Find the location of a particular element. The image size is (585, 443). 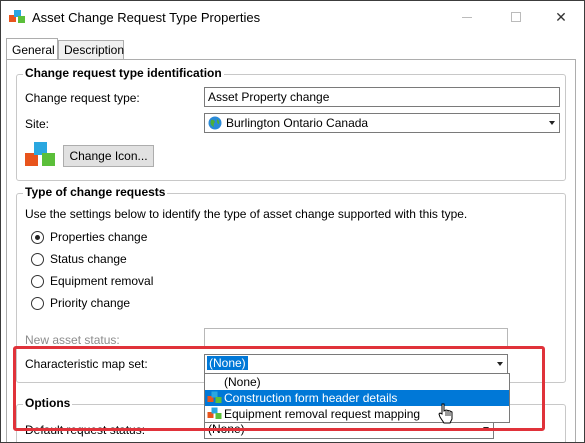

dropdown-item-none: (None) is located at coordinates (357, 382).